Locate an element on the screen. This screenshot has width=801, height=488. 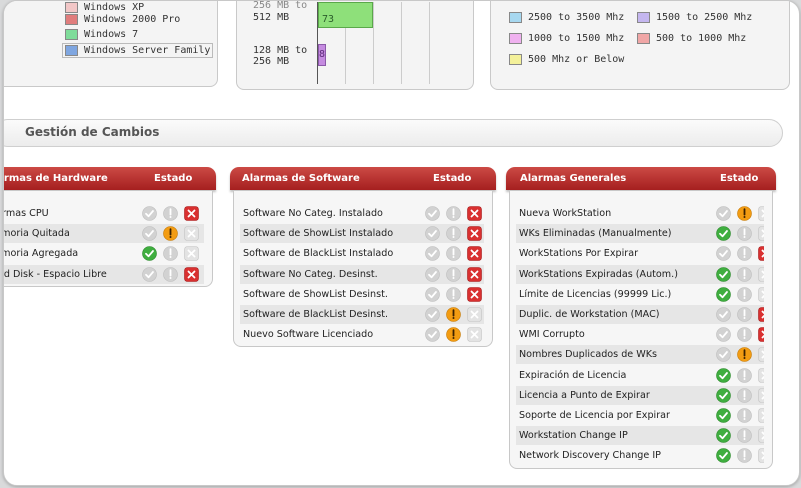
alarm-row: Workstation Change IP is located at coordinates (640, 436).